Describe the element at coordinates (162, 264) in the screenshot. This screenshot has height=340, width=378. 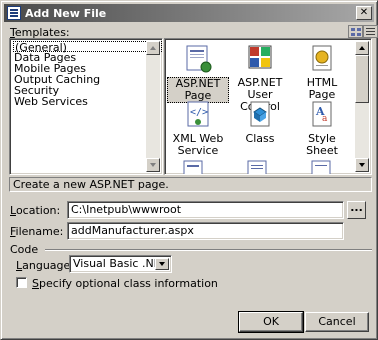
I see `chevron-down-icon` at that location.